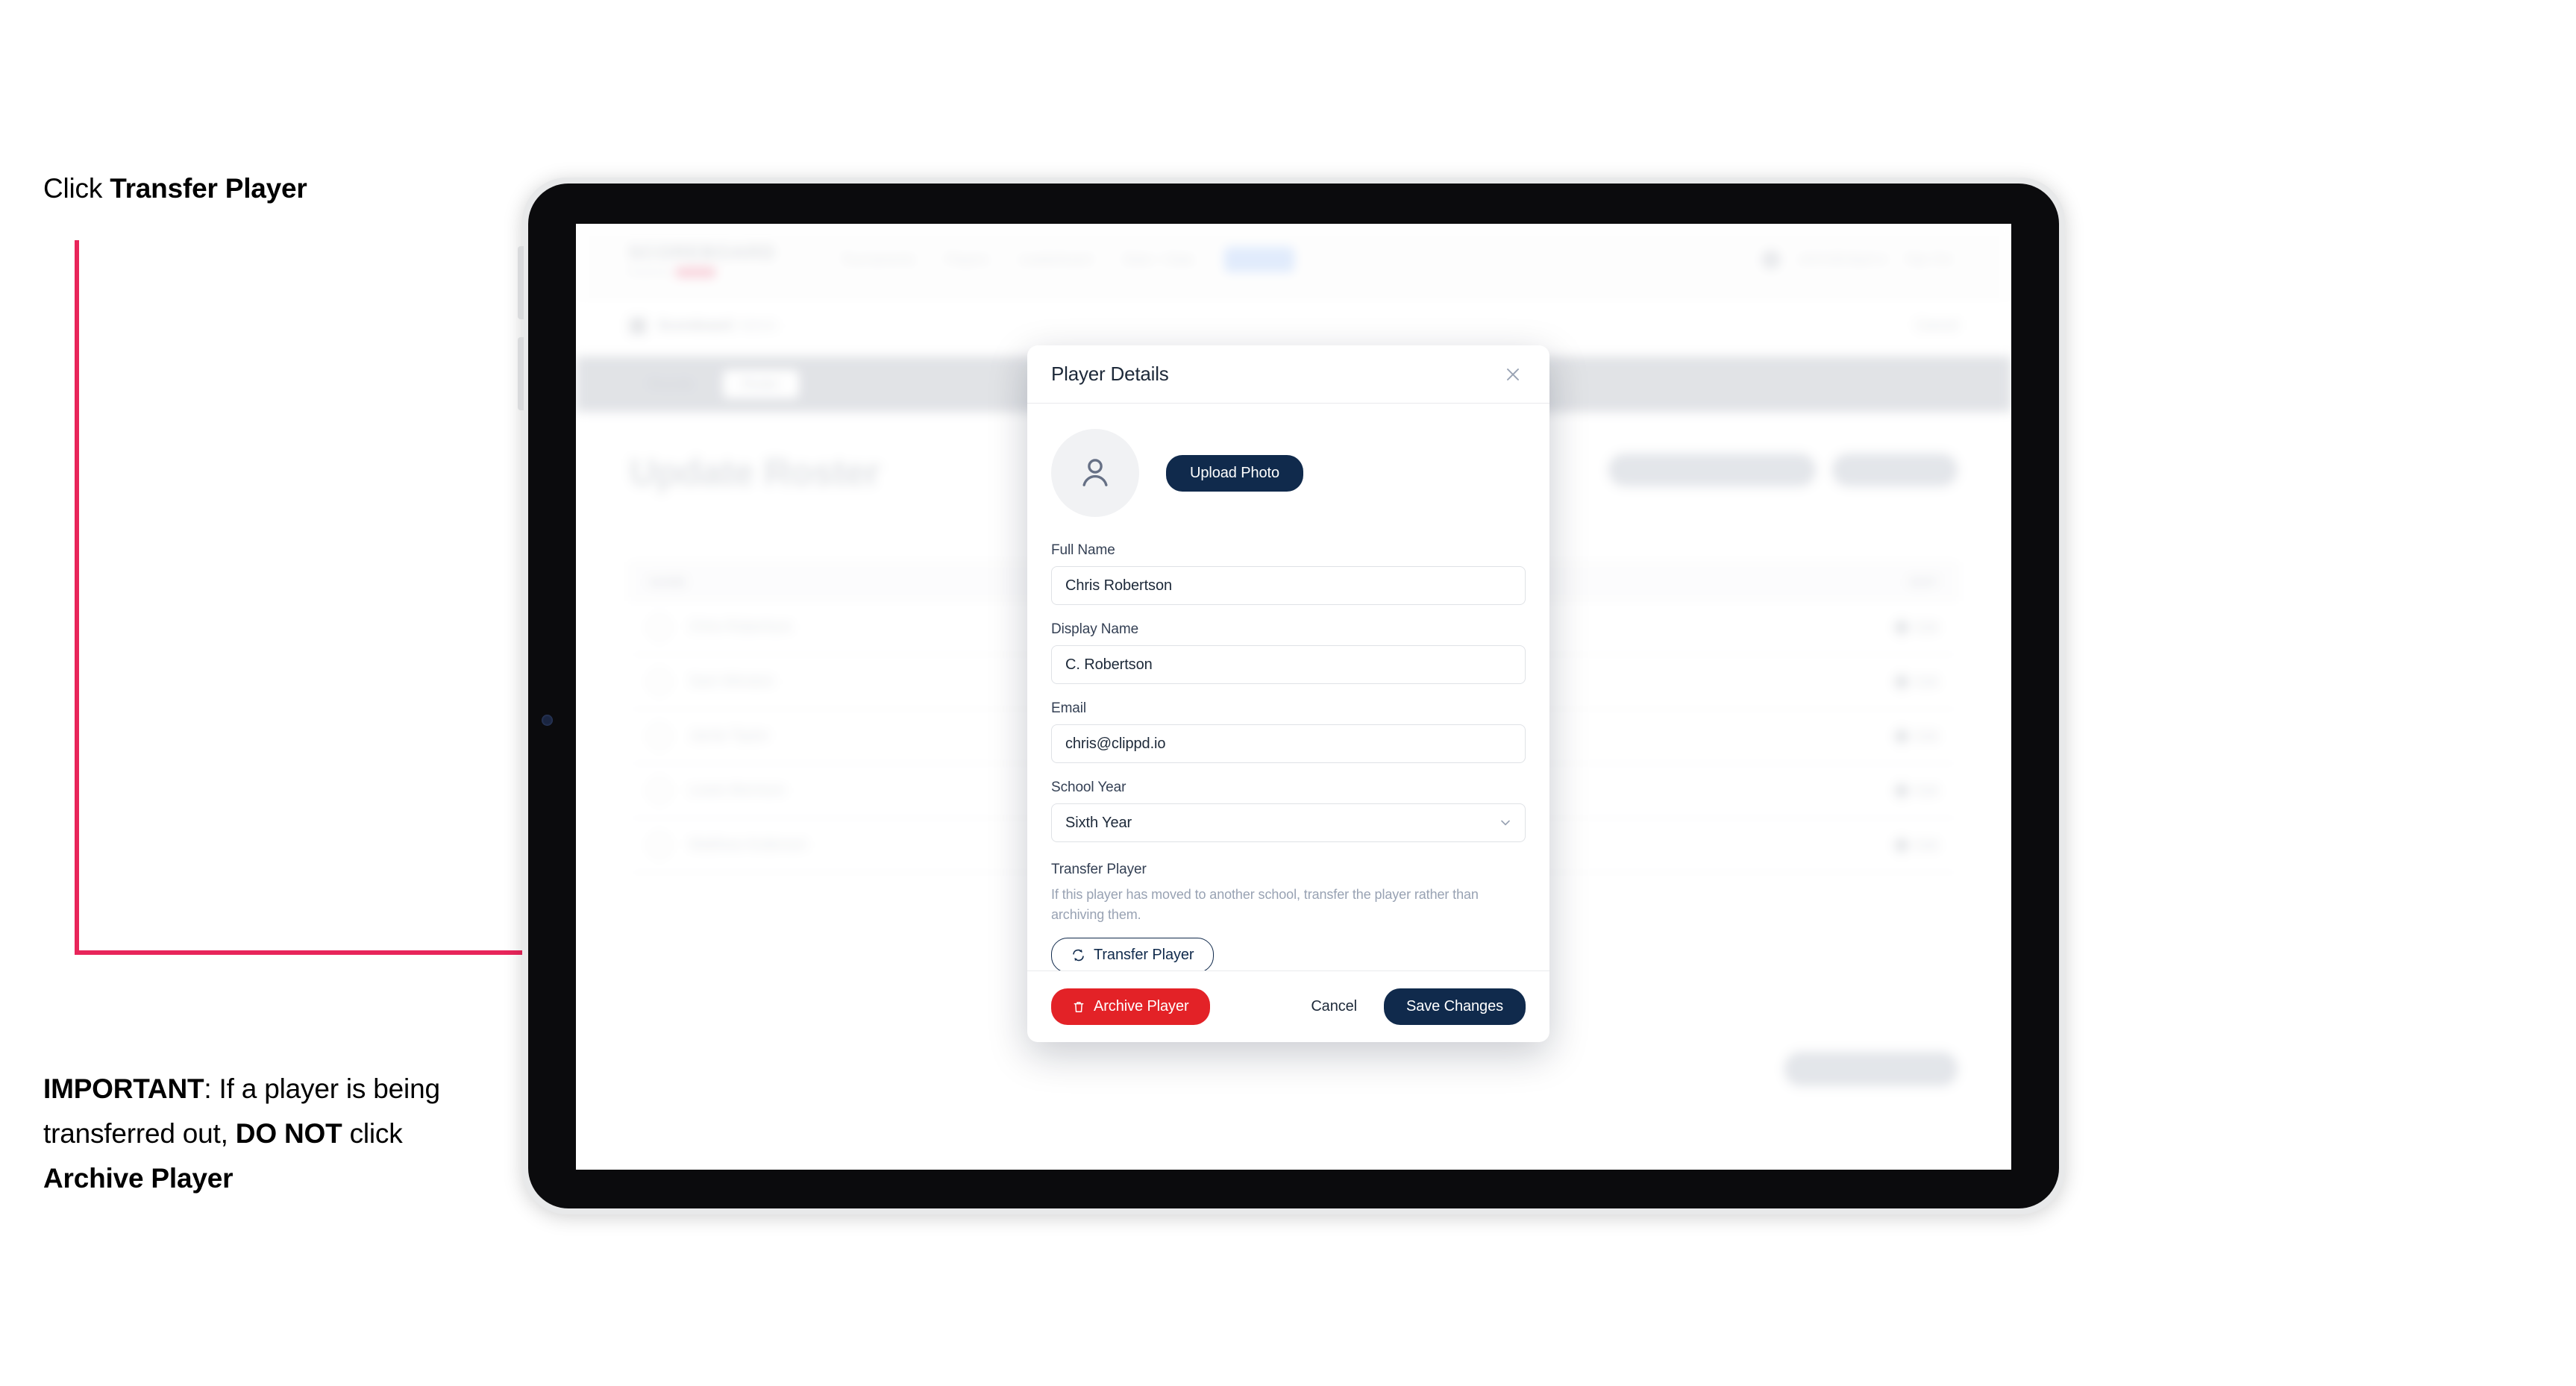 The width and height of the screenshot is (2576, 1386). What do you see at coordinates (1055, 259) in the screenshot?
I see `nav-link-leaderboard: Leaderboard` at bounding box center [1055, 259].